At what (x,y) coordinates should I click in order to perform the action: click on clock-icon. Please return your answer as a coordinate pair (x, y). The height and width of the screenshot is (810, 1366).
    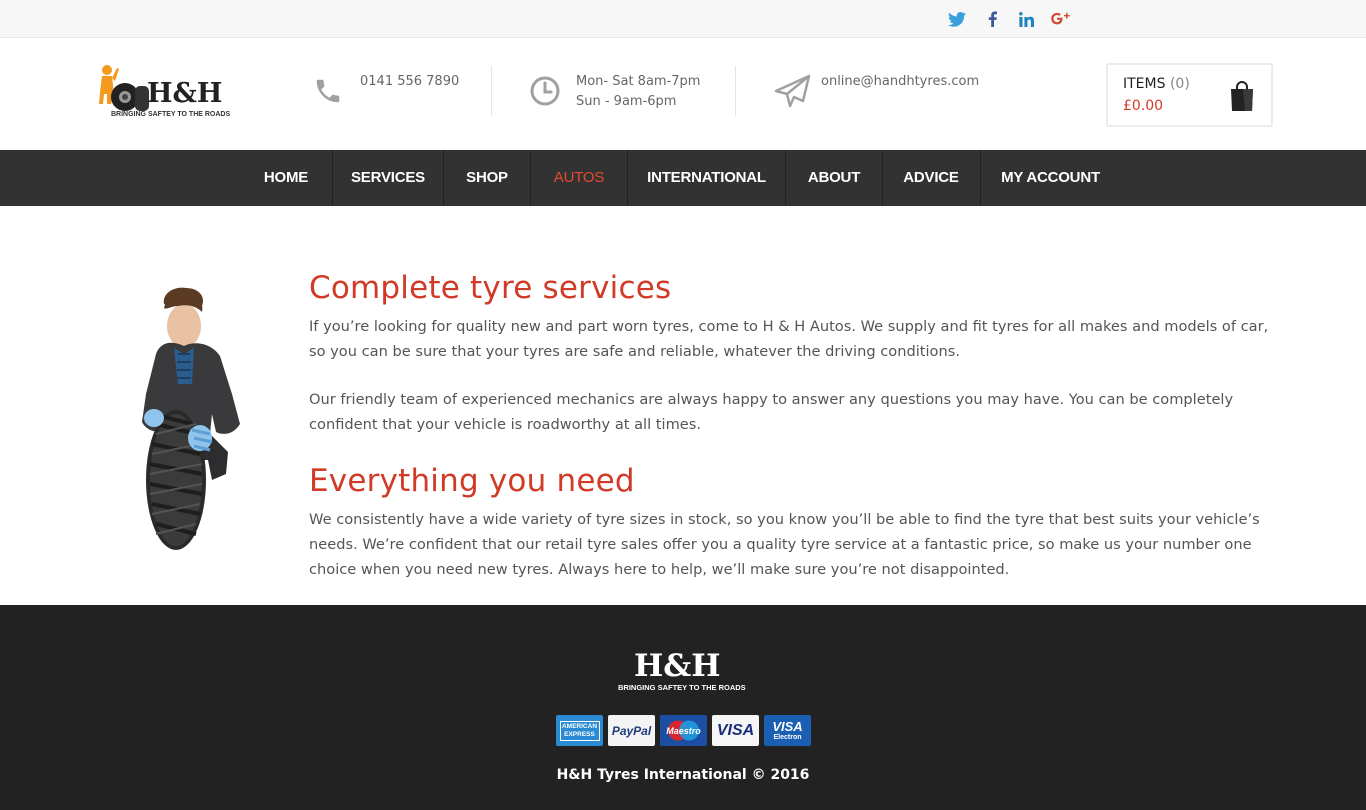
    Looking at the image, I should click on (545, 91).